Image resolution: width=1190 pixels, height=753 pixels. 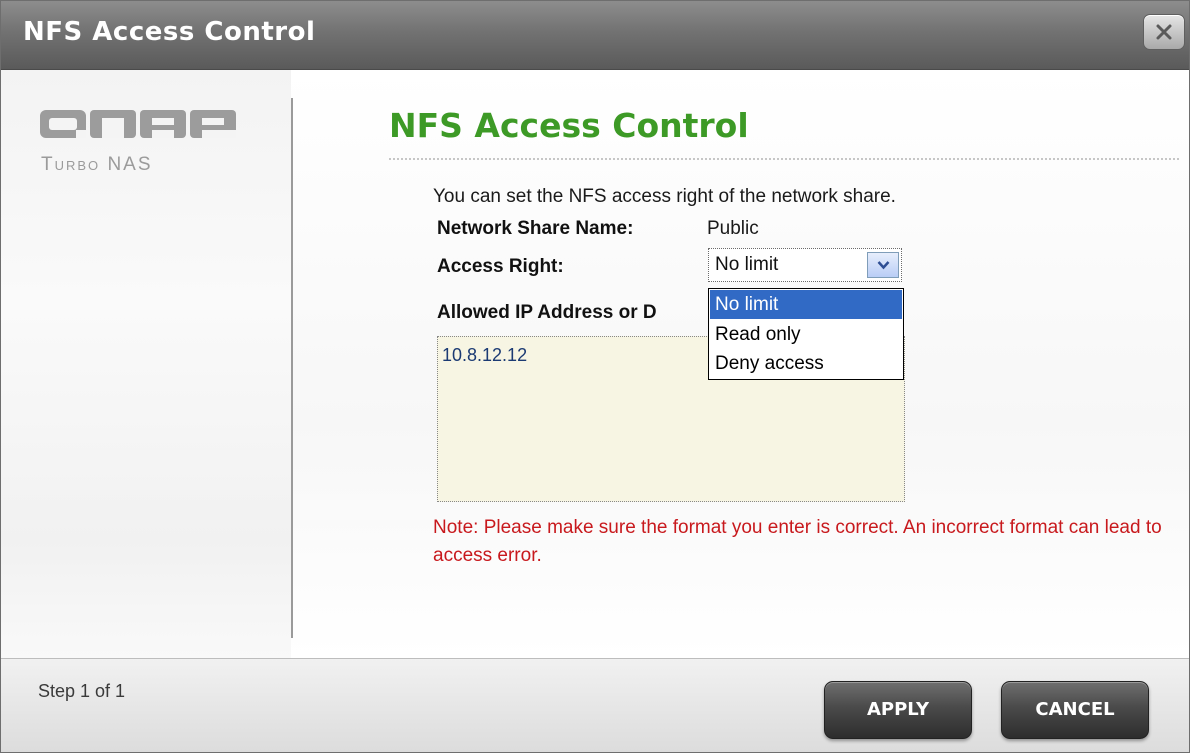 What do you see at coordinates (500, 266) in the screenshot?
I see `access-right-label: Access Right:` at bounding box center [500, 266].